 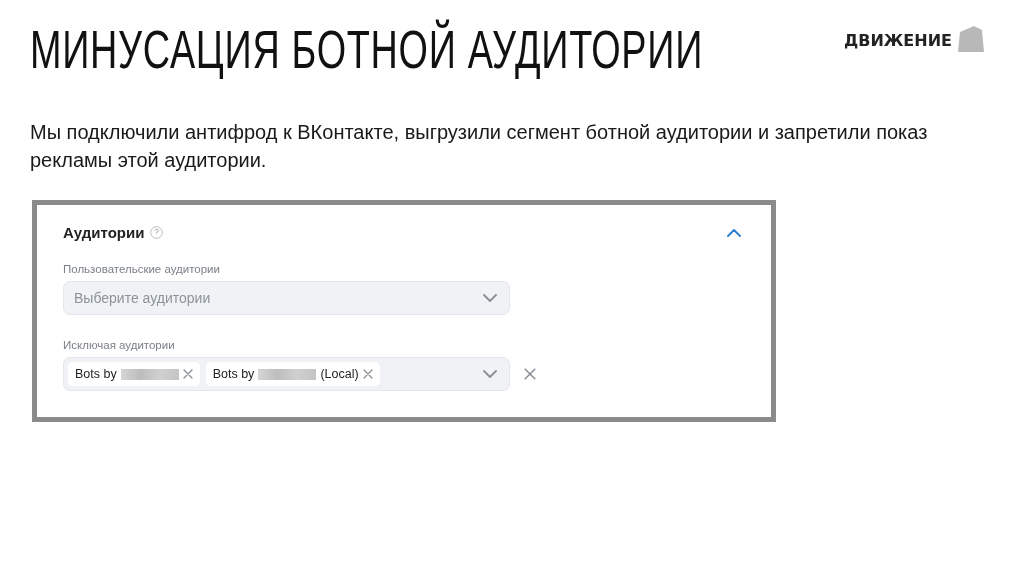 I want to click on field-label: Исключая аудитории, so click(x=119, y=345).